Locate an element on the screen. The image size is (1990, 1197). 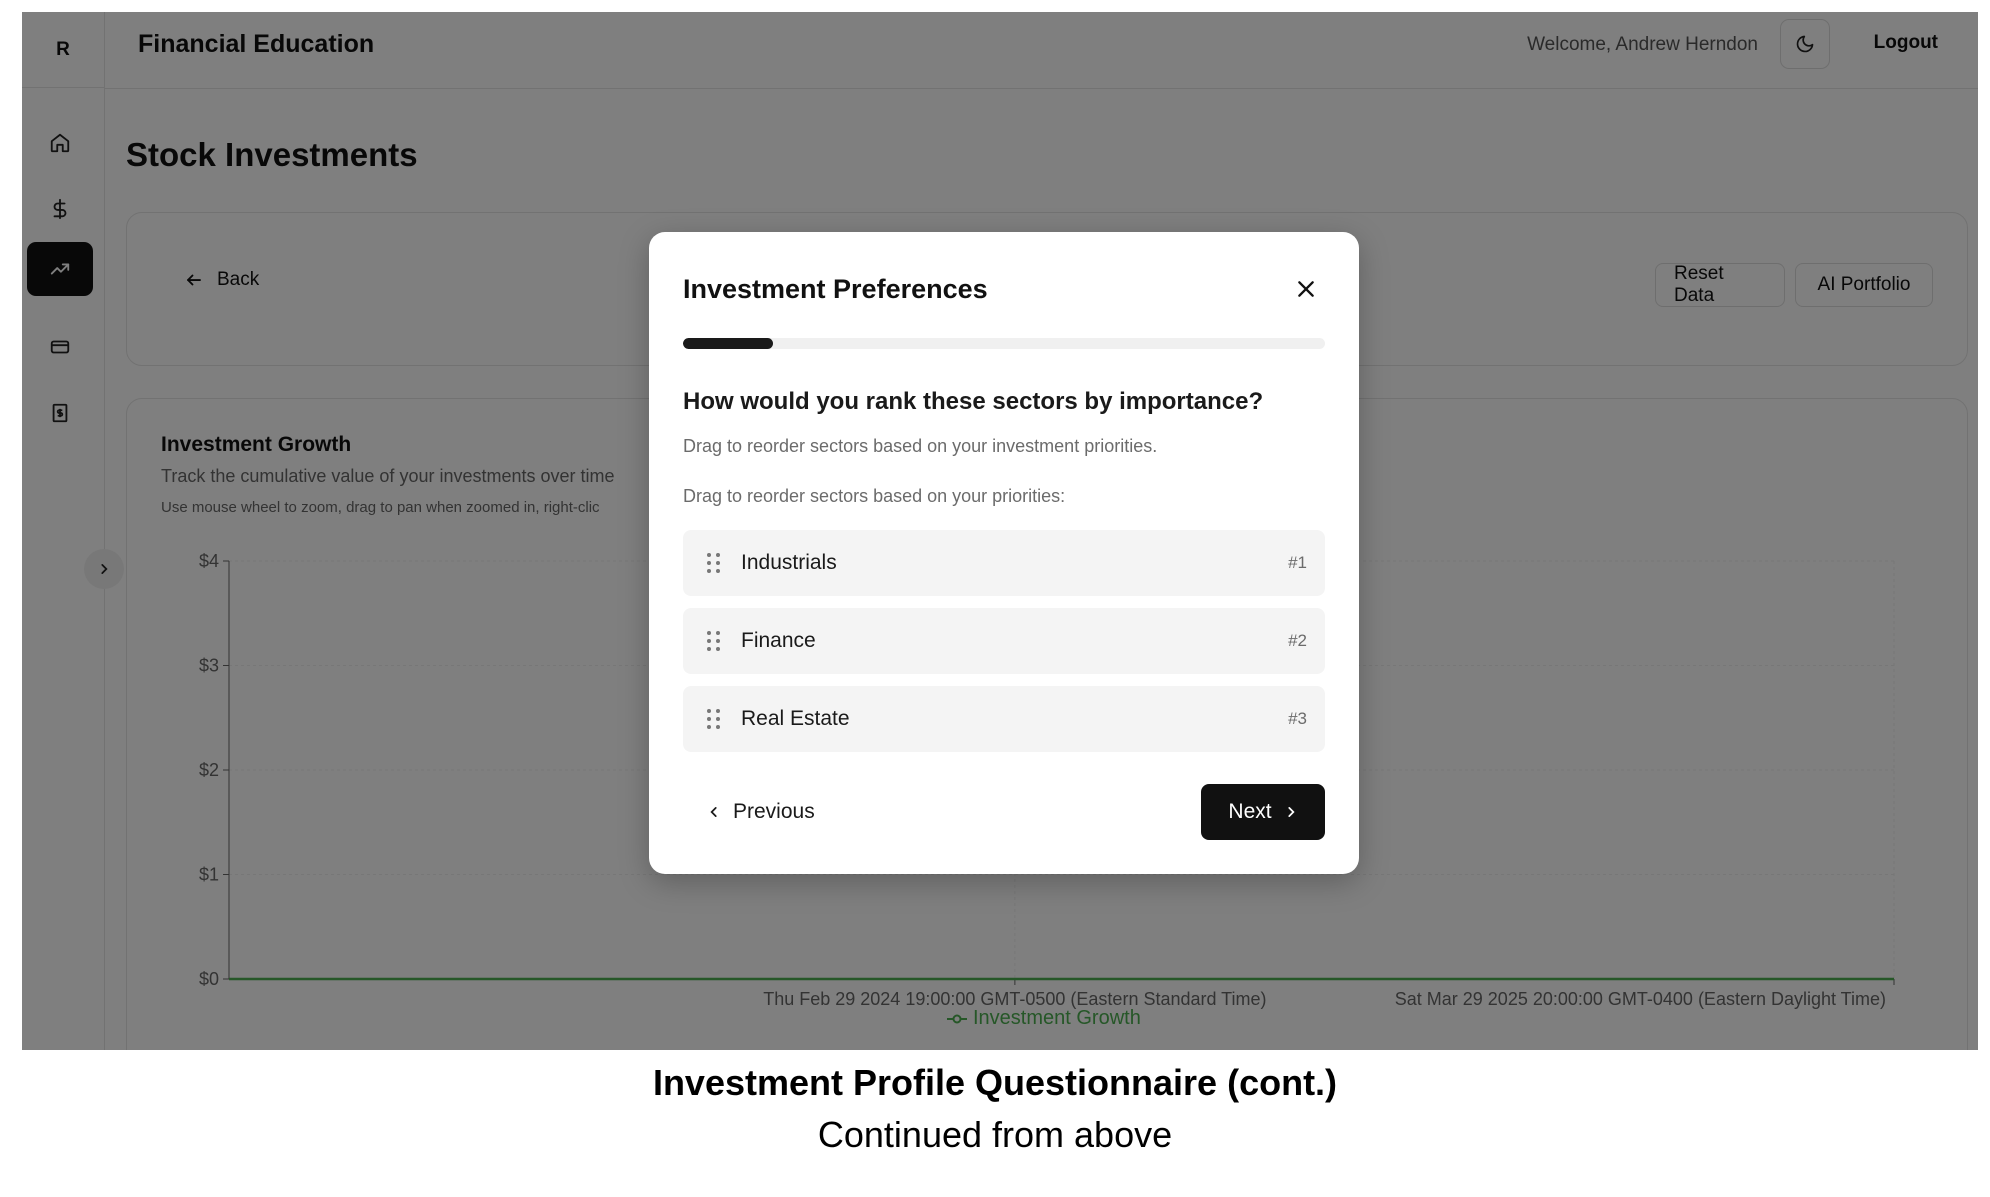
previous-button: Previous is located at coordinates (761, 812).